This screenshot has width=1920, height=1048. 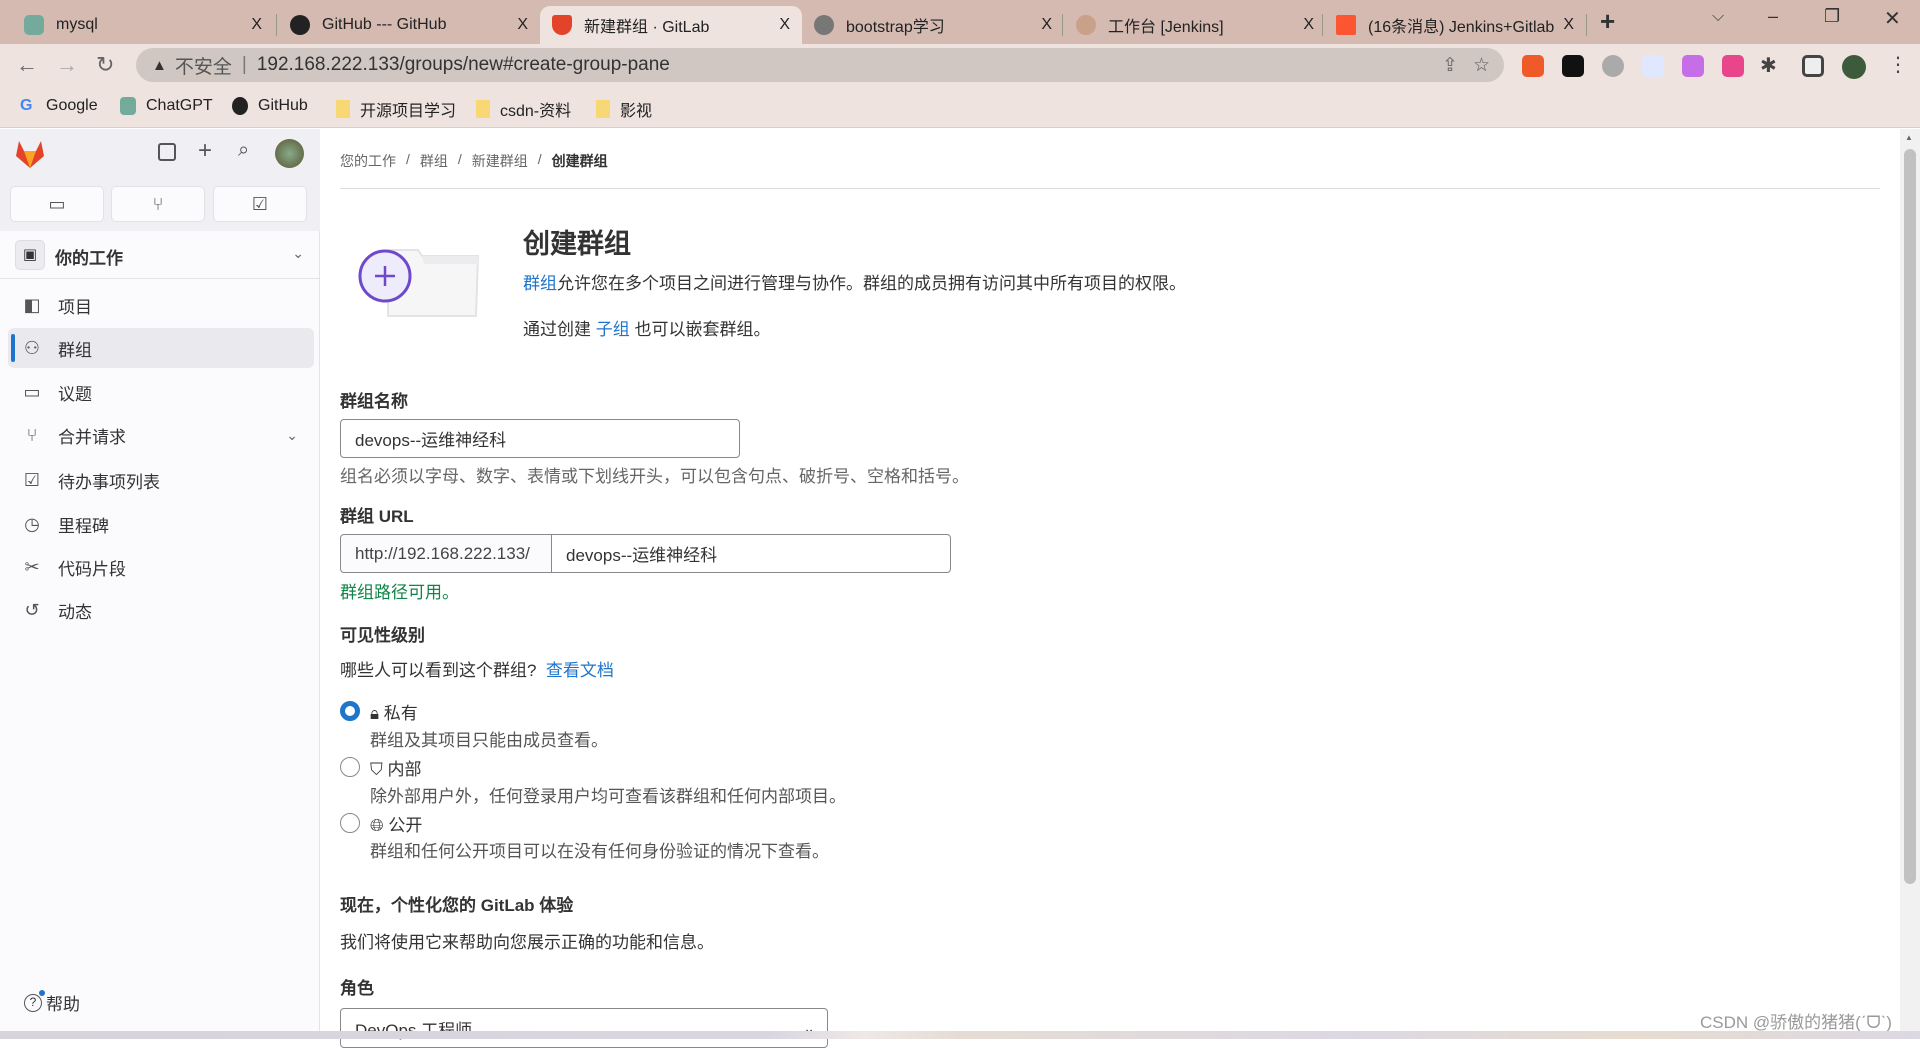 I want to click on tab-title: 工作台 [Jenkins], so click(x=1166, y=27).